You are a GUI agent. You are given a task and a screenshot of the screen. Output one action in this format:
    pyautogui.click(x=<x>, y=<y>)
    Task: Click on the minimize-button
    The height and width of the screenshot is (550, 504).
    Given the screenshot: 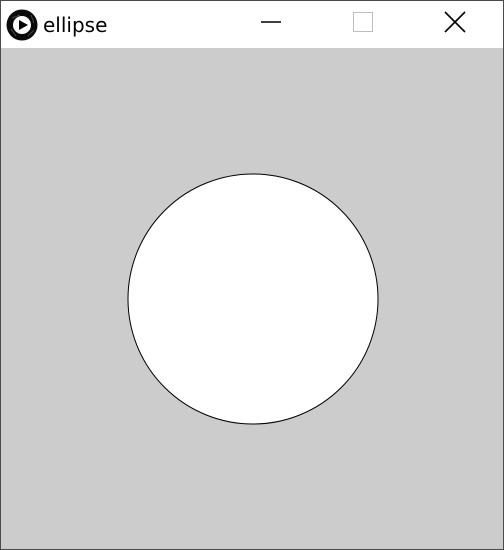 What is the action you would take?
    pyautogui.click(x=271, y=24)
    